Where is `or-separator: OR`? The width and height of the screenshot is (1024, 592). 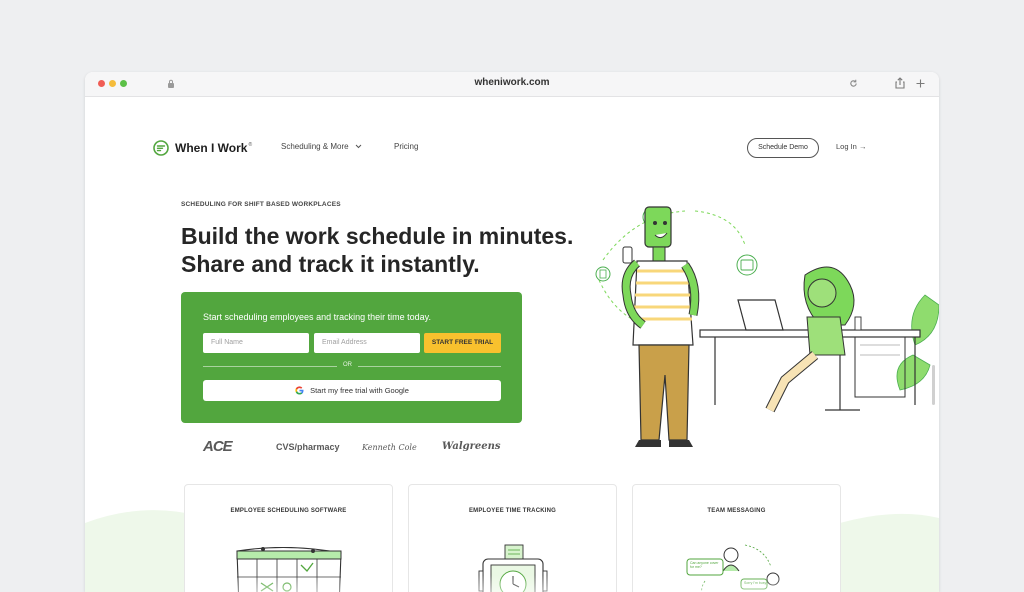 or-separator: OR is located at coordinates (347, 365).